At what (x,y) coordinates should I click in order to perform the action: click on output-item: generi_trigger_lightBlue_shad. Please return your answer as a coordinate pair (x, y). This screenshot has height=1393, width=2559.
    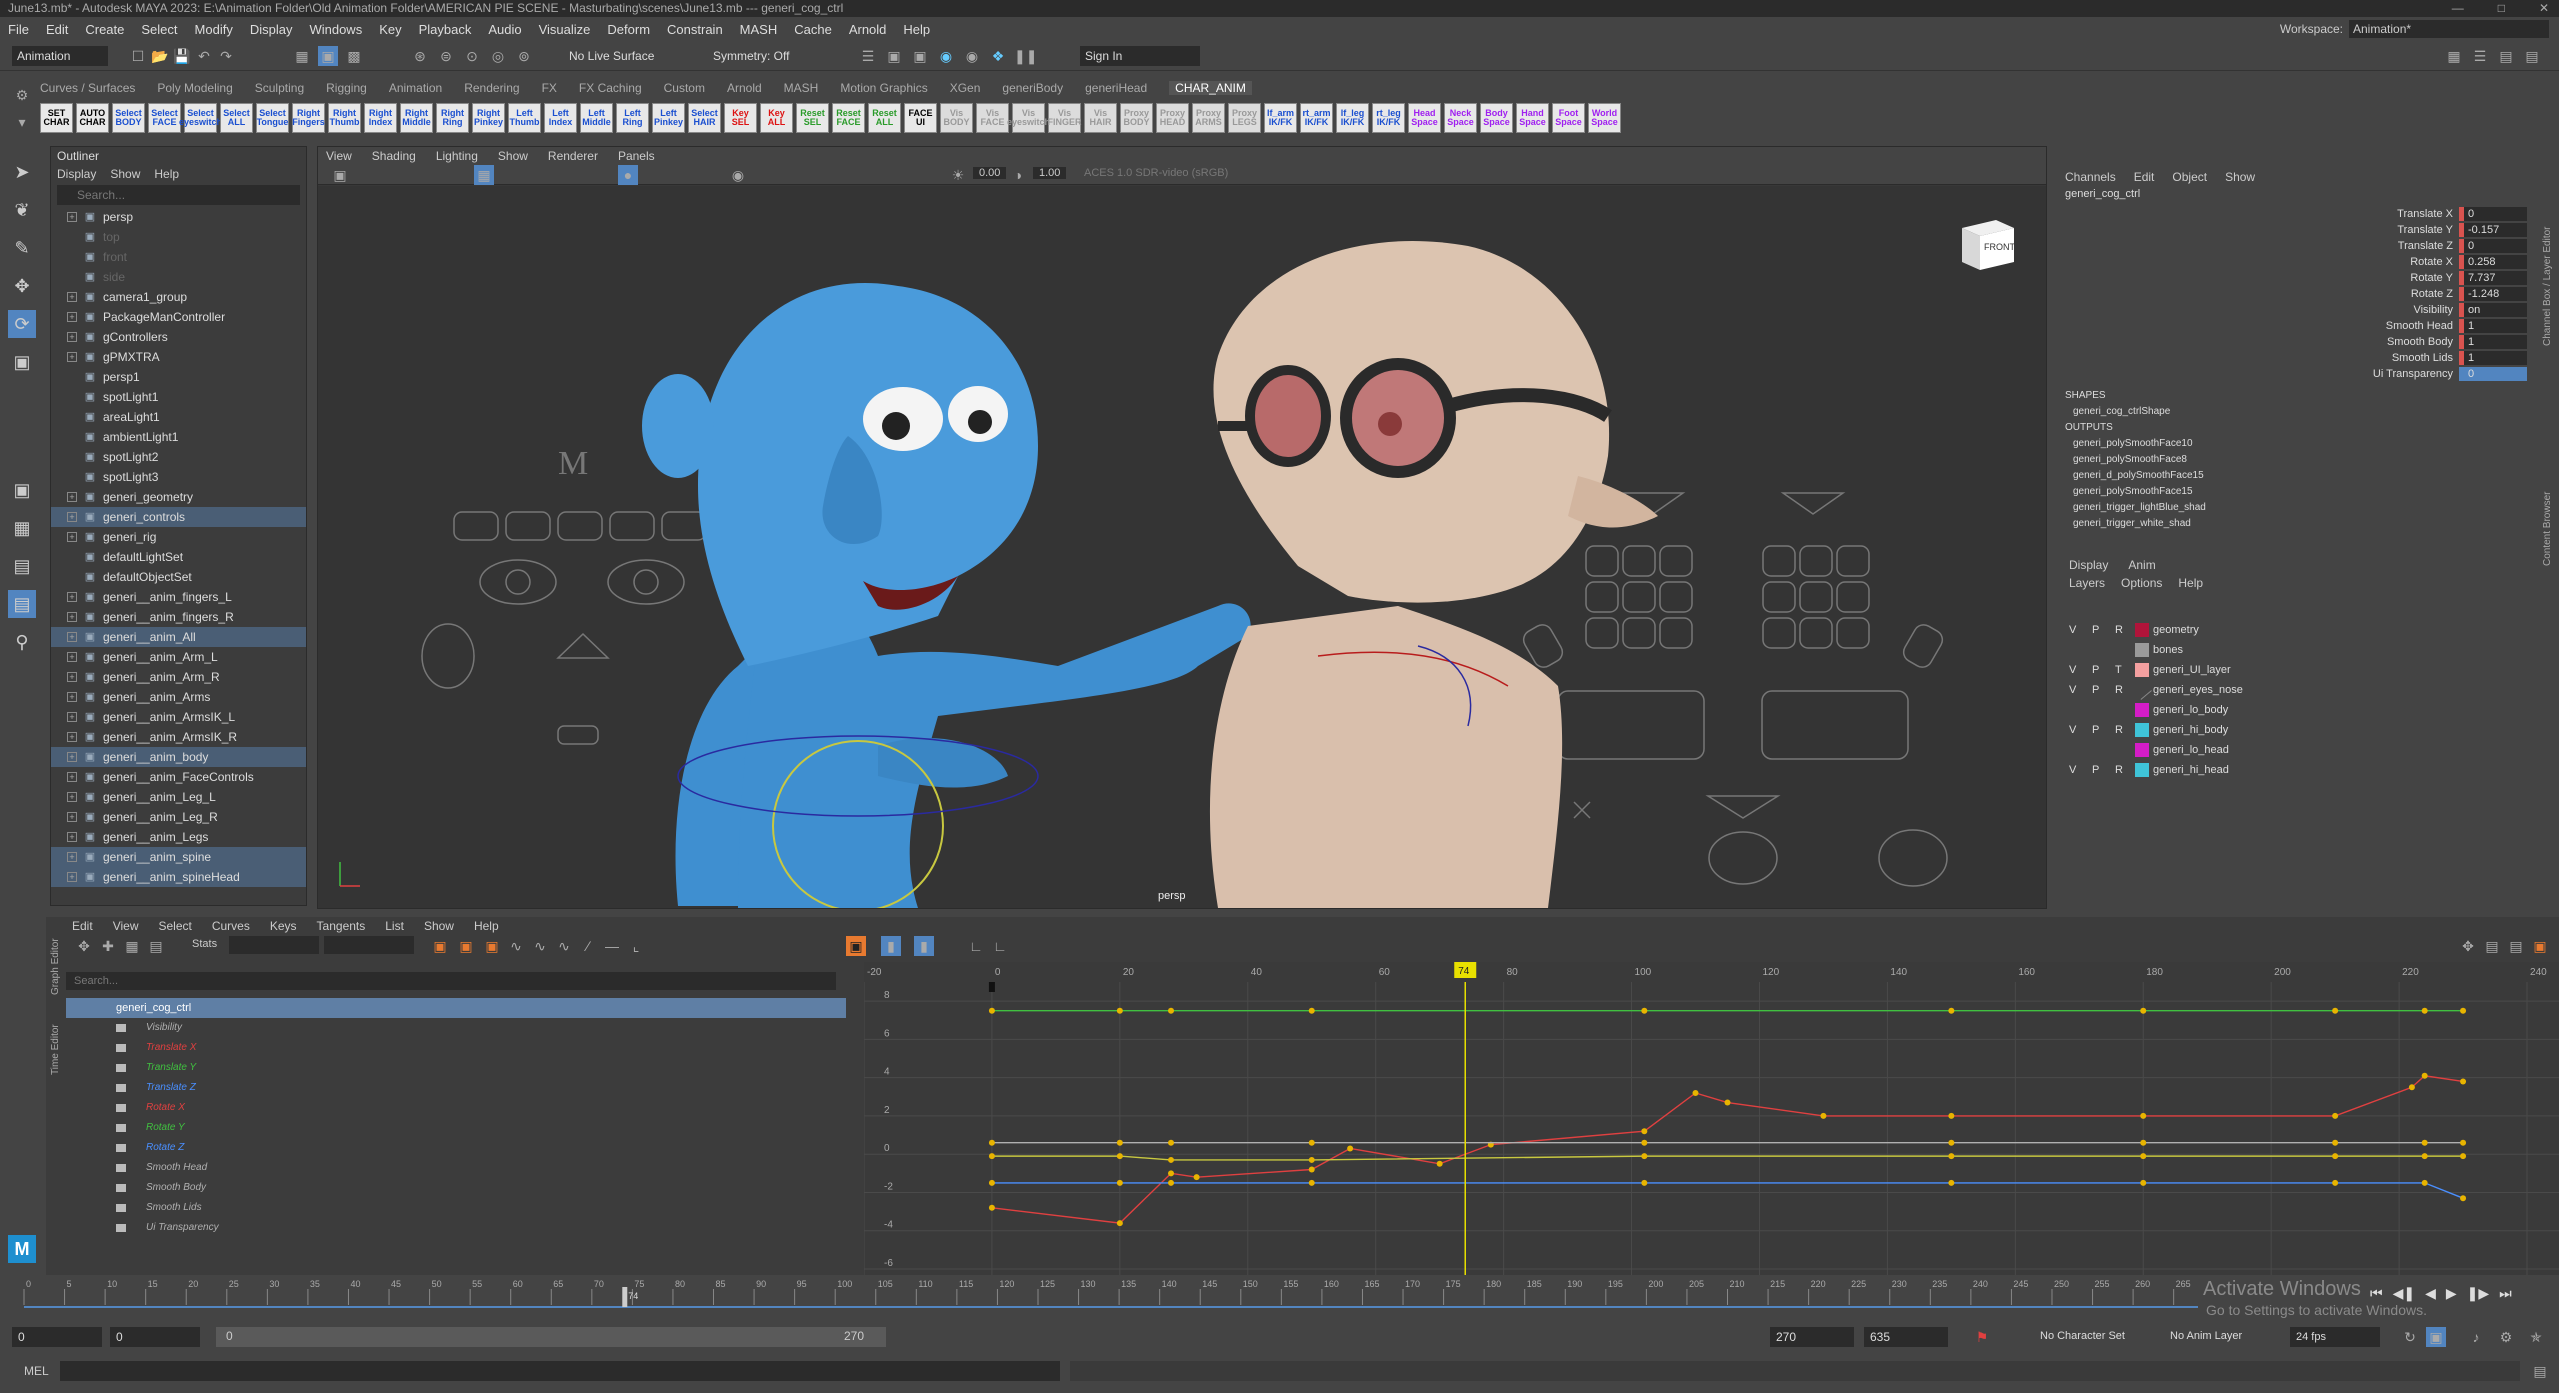
    Looking at the image, I should click on (2299, 508).